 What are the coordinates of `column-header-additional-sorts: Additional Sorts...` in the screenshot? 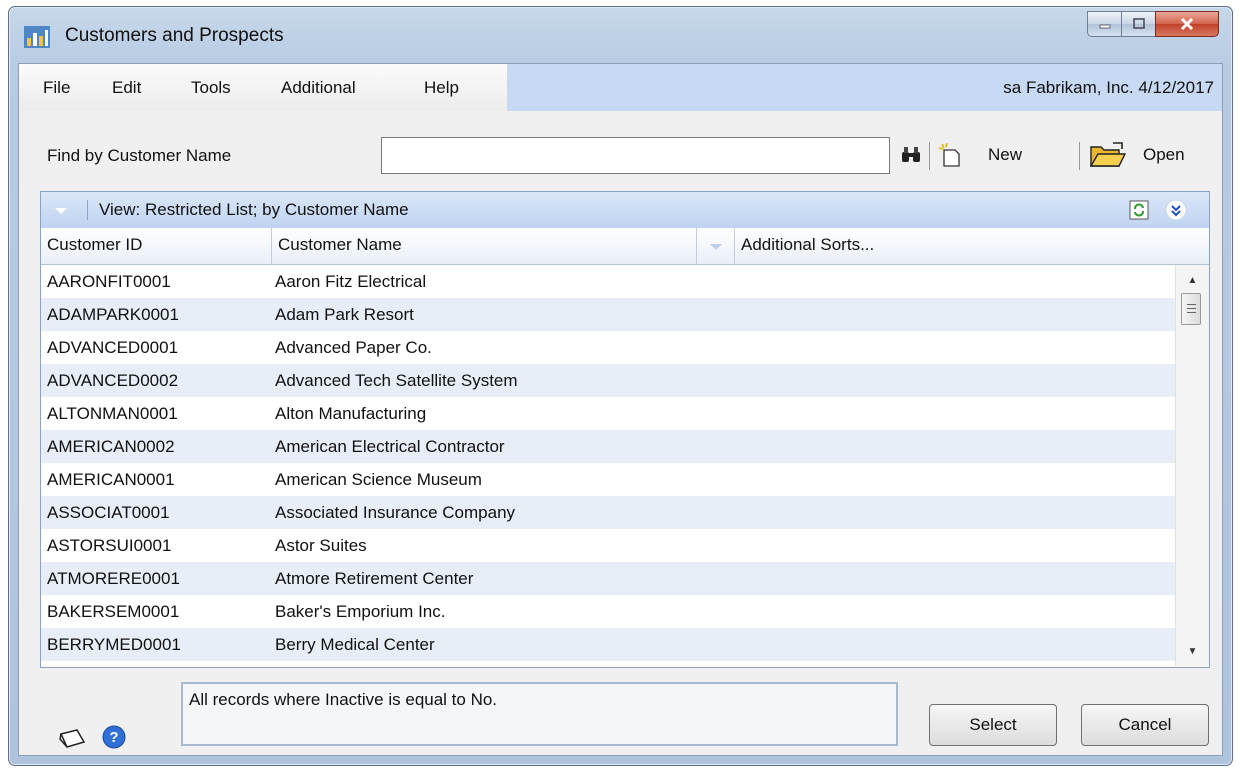 It's located at (972, 246).